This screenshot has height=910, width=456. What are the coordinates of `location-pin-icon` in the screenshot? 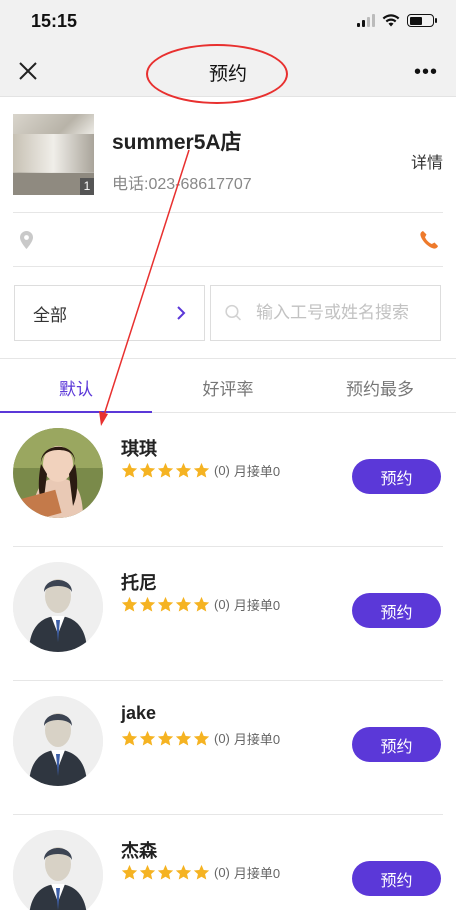 It's located at (26, 240).